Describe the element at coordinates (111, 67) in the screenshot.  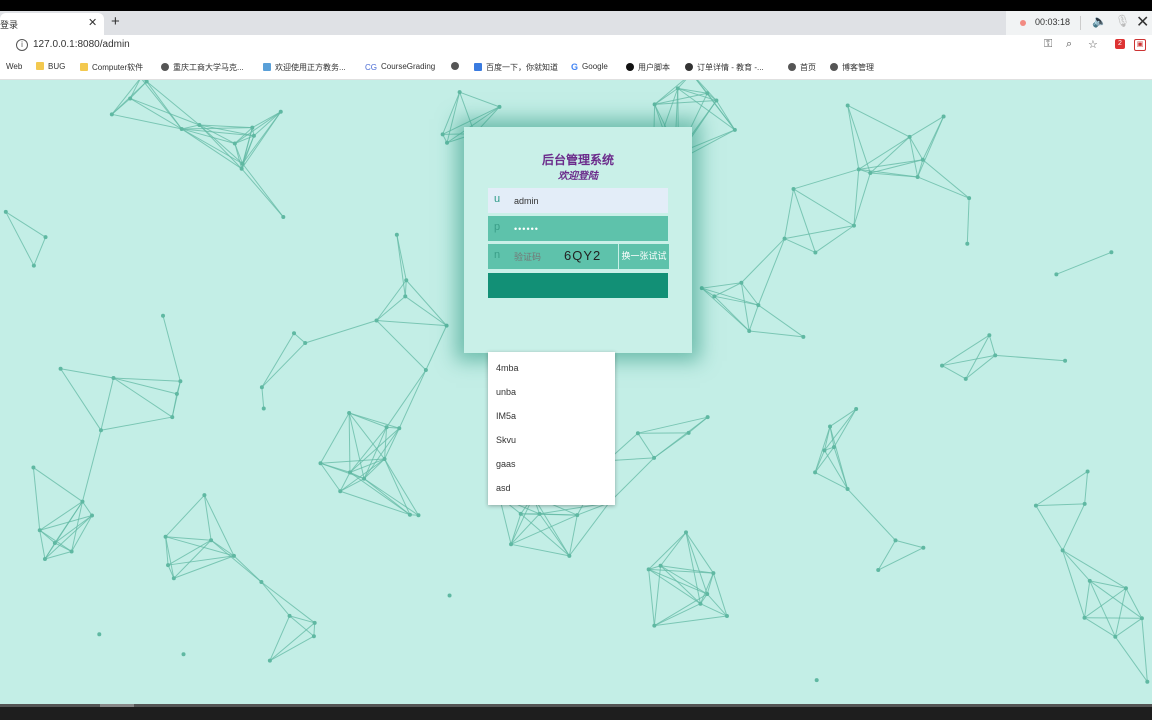
I see `bookmark-computer: Computer软件` at that location.